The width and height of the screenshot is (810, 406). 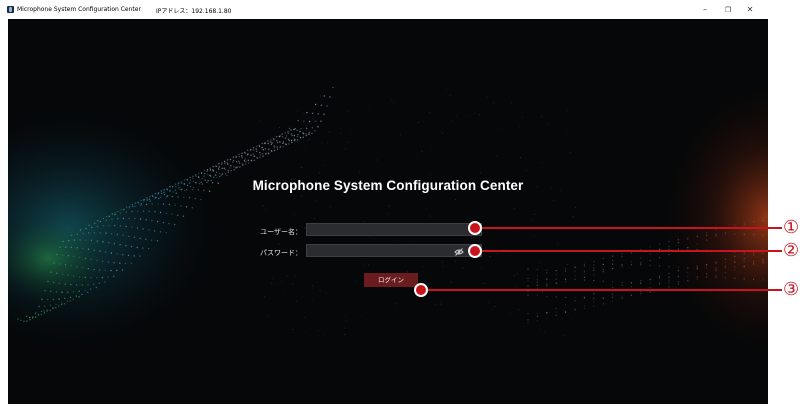 I want to click on callout-1: ①, so click(x=791, y=227).